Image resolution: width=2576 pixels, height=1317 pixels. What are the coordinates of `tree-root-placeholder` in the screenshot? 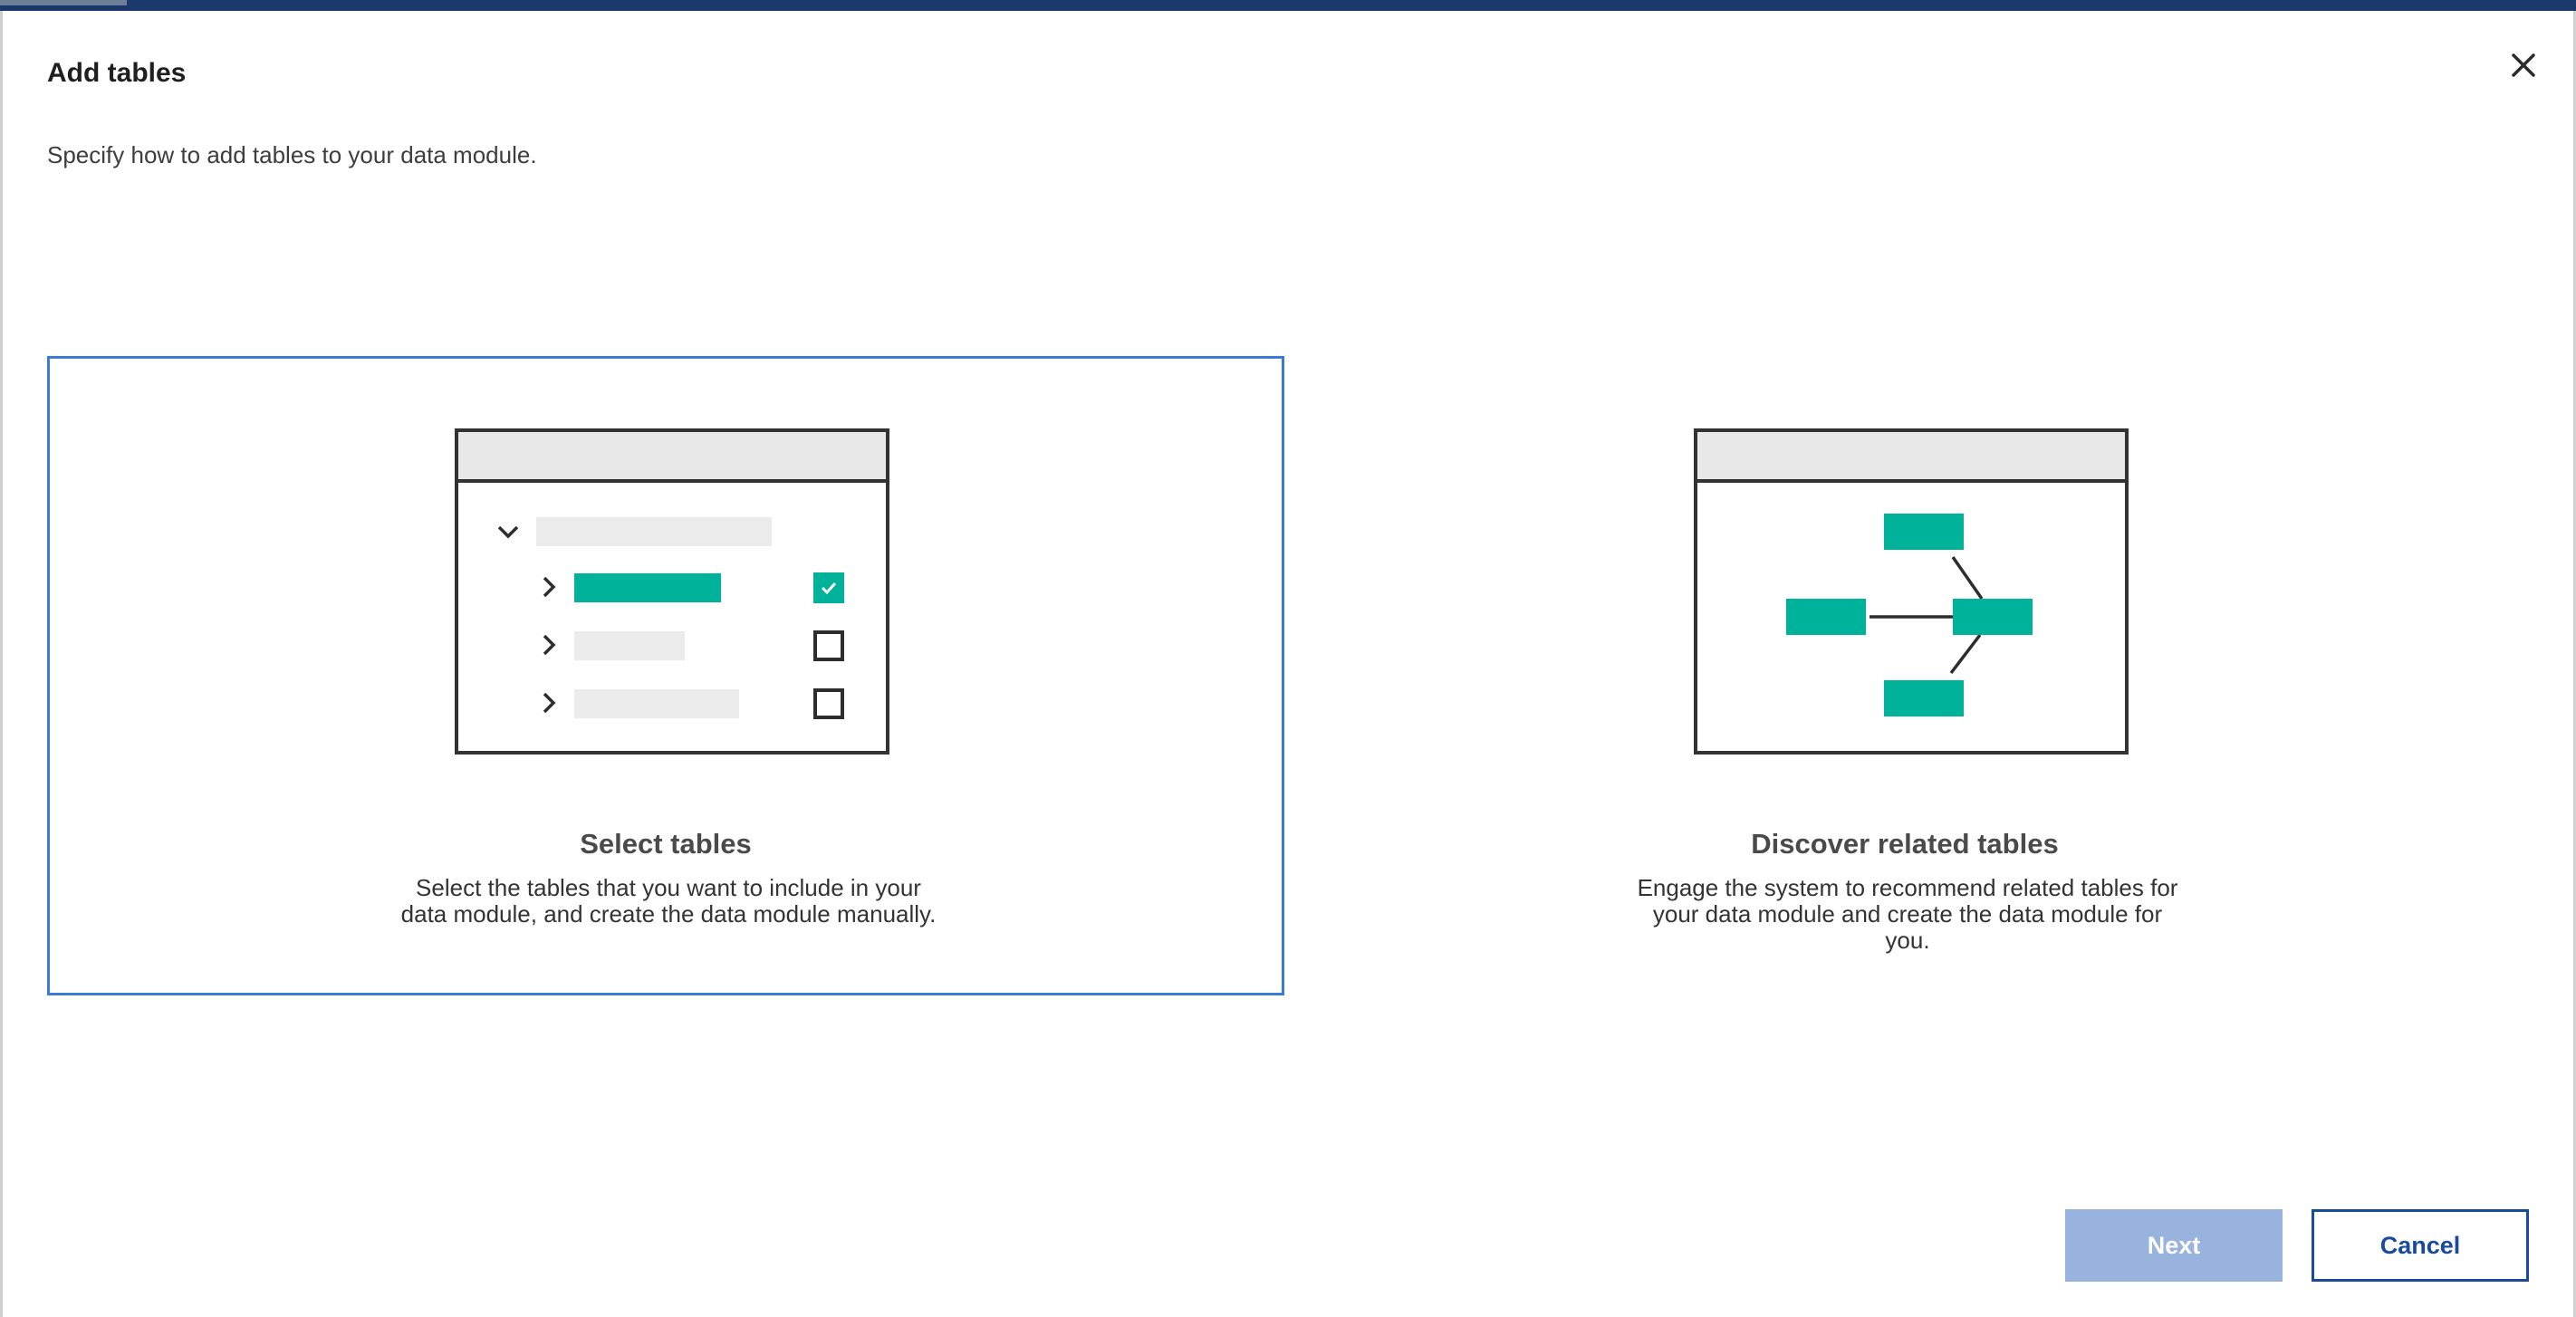 It's located at (654, 532).